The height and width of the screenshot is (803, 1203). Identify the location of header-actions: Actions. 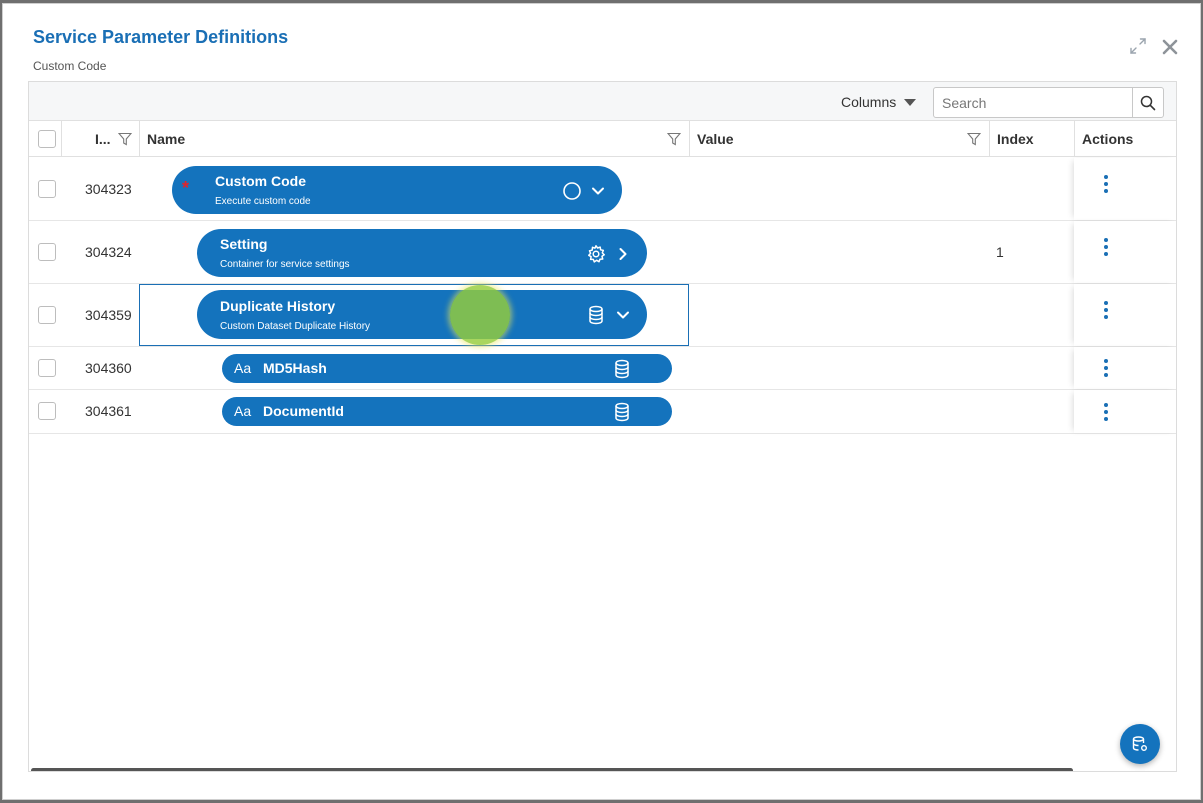
(1108, 139).